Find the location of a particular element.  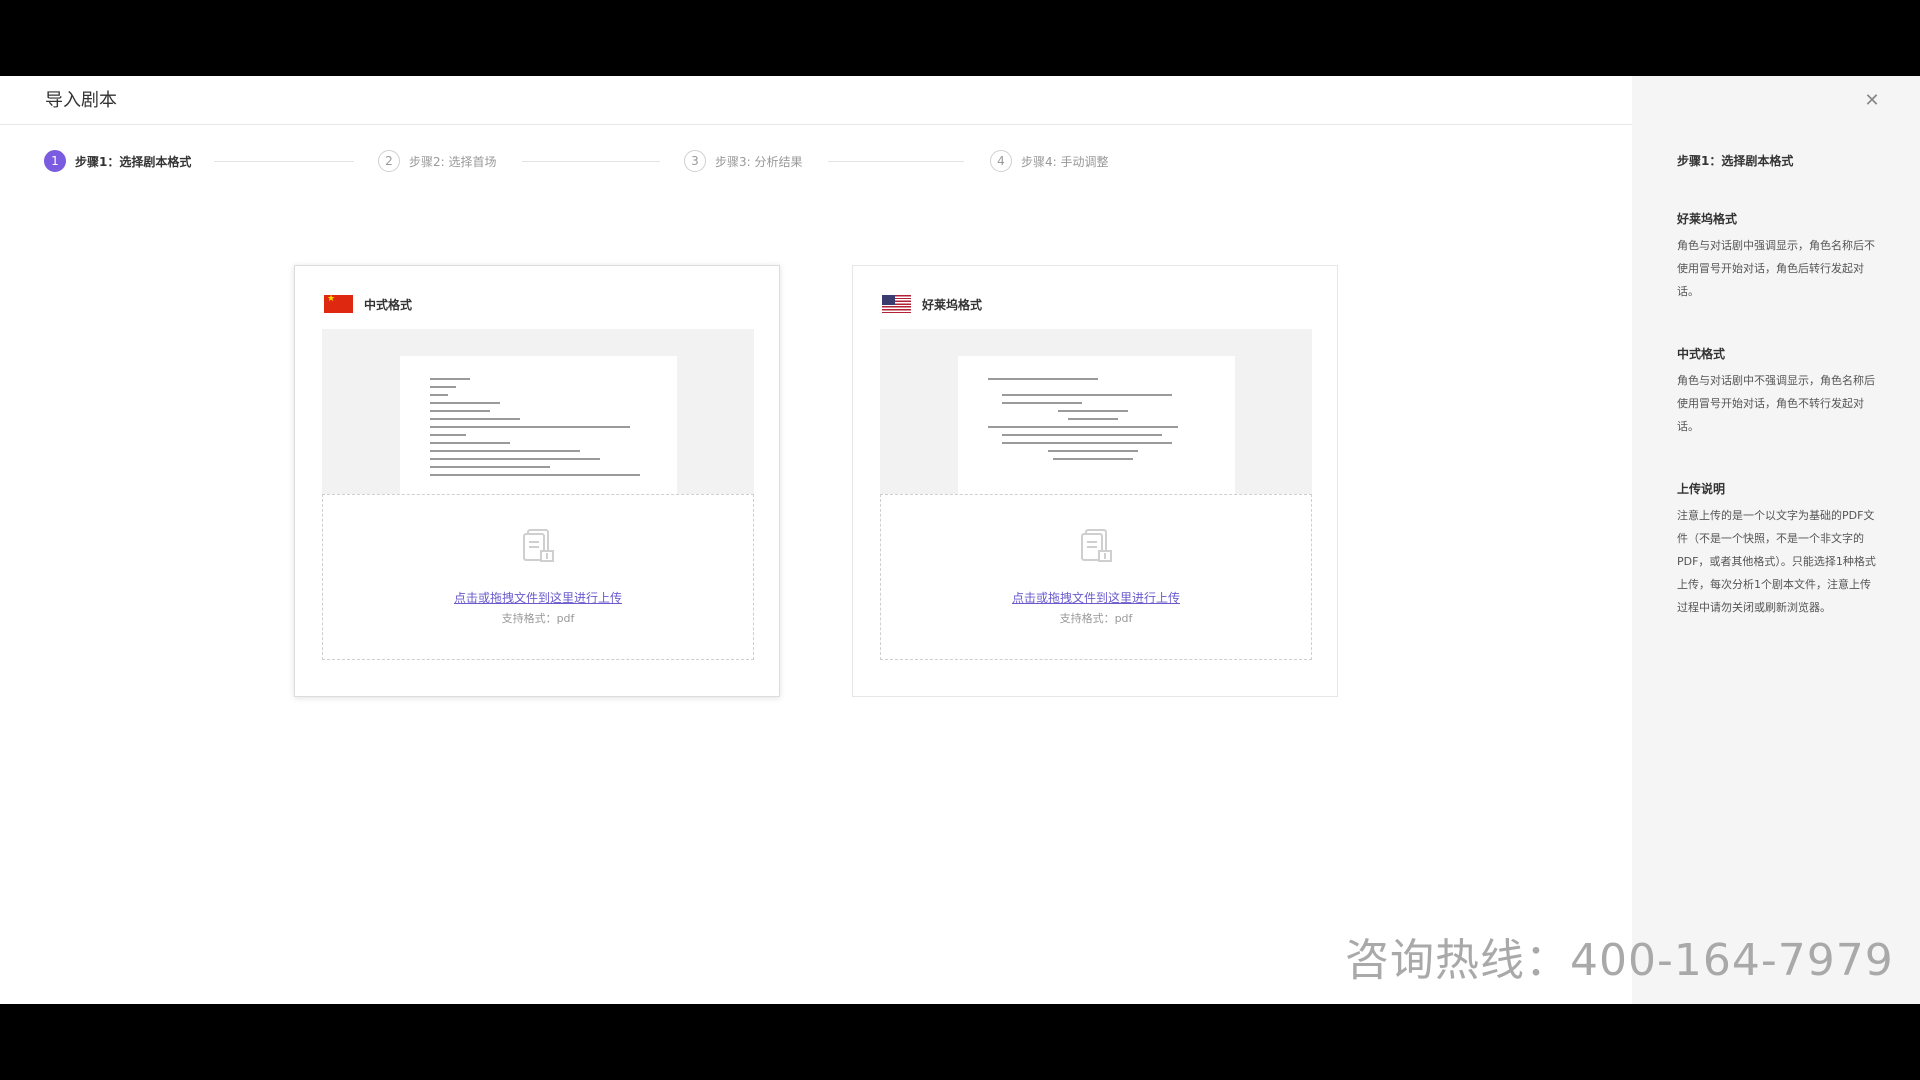

step-4-number: 4 is located at coordinates (1001, 161).